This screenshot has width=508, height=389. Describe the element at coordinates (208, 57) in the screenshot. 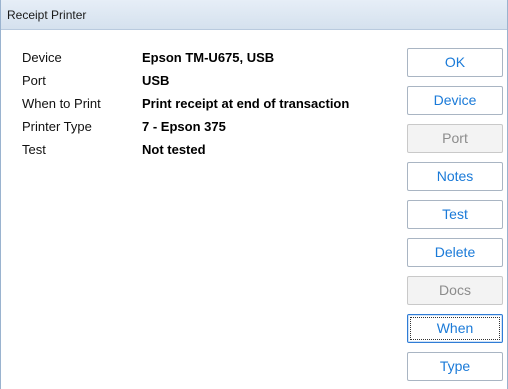

I see `device-value: Epson TM-U675, USB` at that location.